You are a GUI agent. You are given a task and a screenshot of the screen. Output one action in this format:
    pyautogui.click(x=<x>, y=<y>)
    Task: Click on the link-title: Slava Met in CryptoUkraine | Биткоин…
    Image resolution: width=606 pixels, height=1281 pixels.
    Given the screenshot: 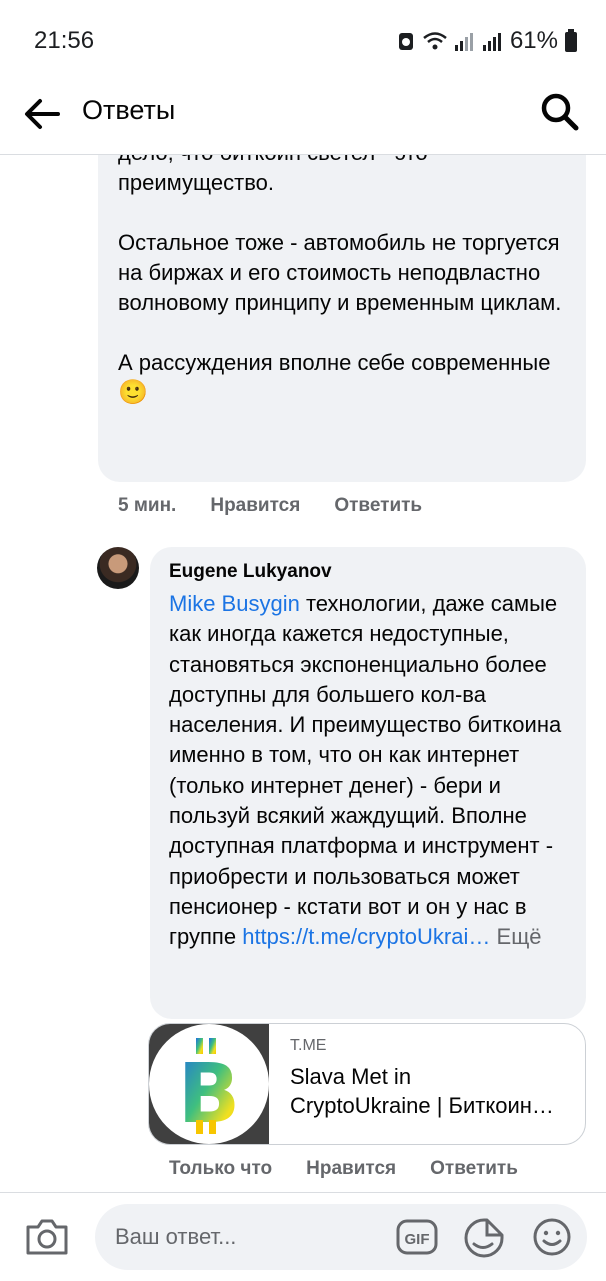 What is the action you would take?
    pyautogui.click(x=430, y=1091)
    